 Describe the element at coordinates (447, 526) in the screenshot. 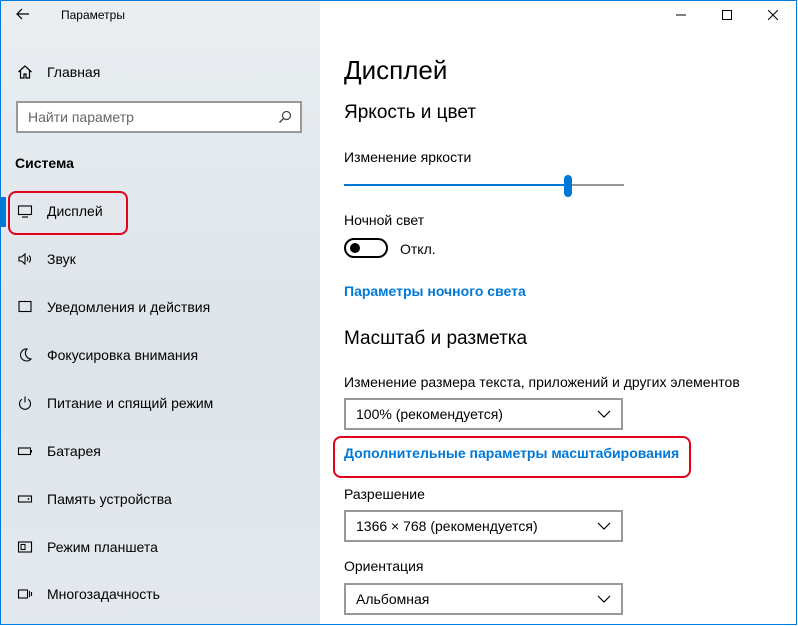

I see `resolution-dropdown-value: 1366 × 768 (рекомендуется)` at that location.